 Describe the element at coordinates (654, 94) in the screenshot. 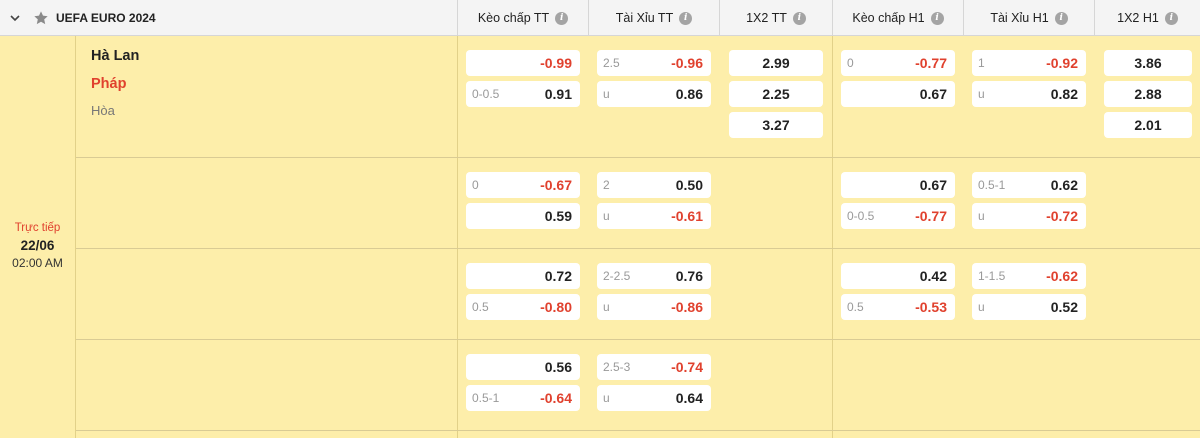

I see `odds-cell-ou-ft: u 0.86` at that location.